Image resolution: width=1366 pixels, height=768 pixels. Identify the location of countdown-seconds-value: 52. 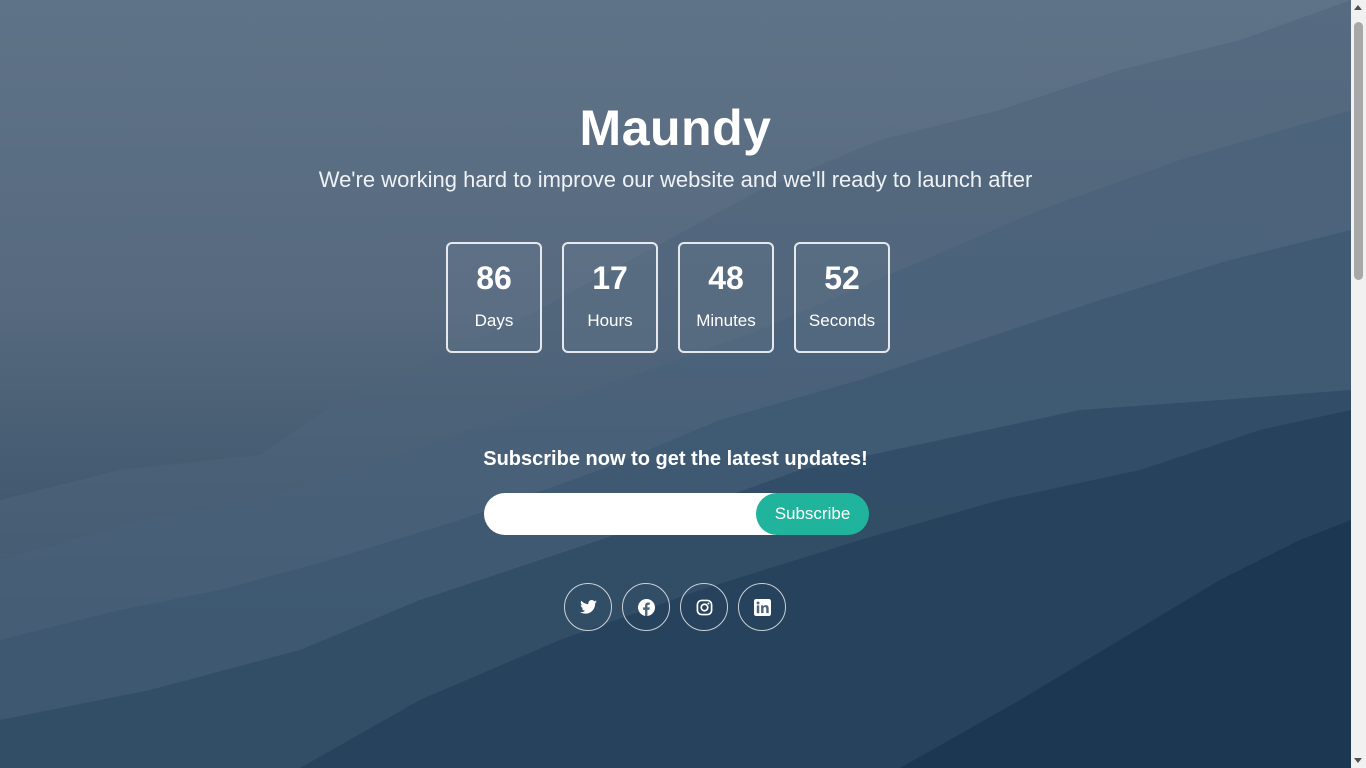
(842, 278).